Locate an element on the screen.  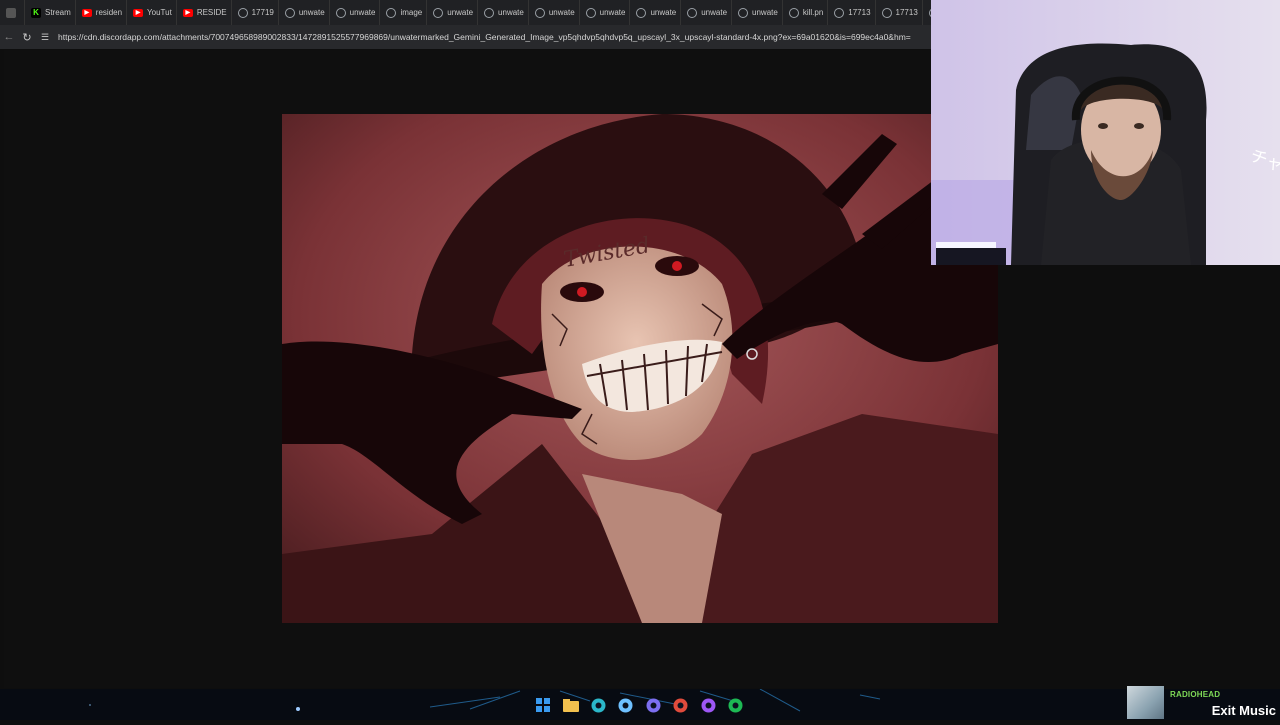
file-explorer-icon is located at coordinates (571, 705).